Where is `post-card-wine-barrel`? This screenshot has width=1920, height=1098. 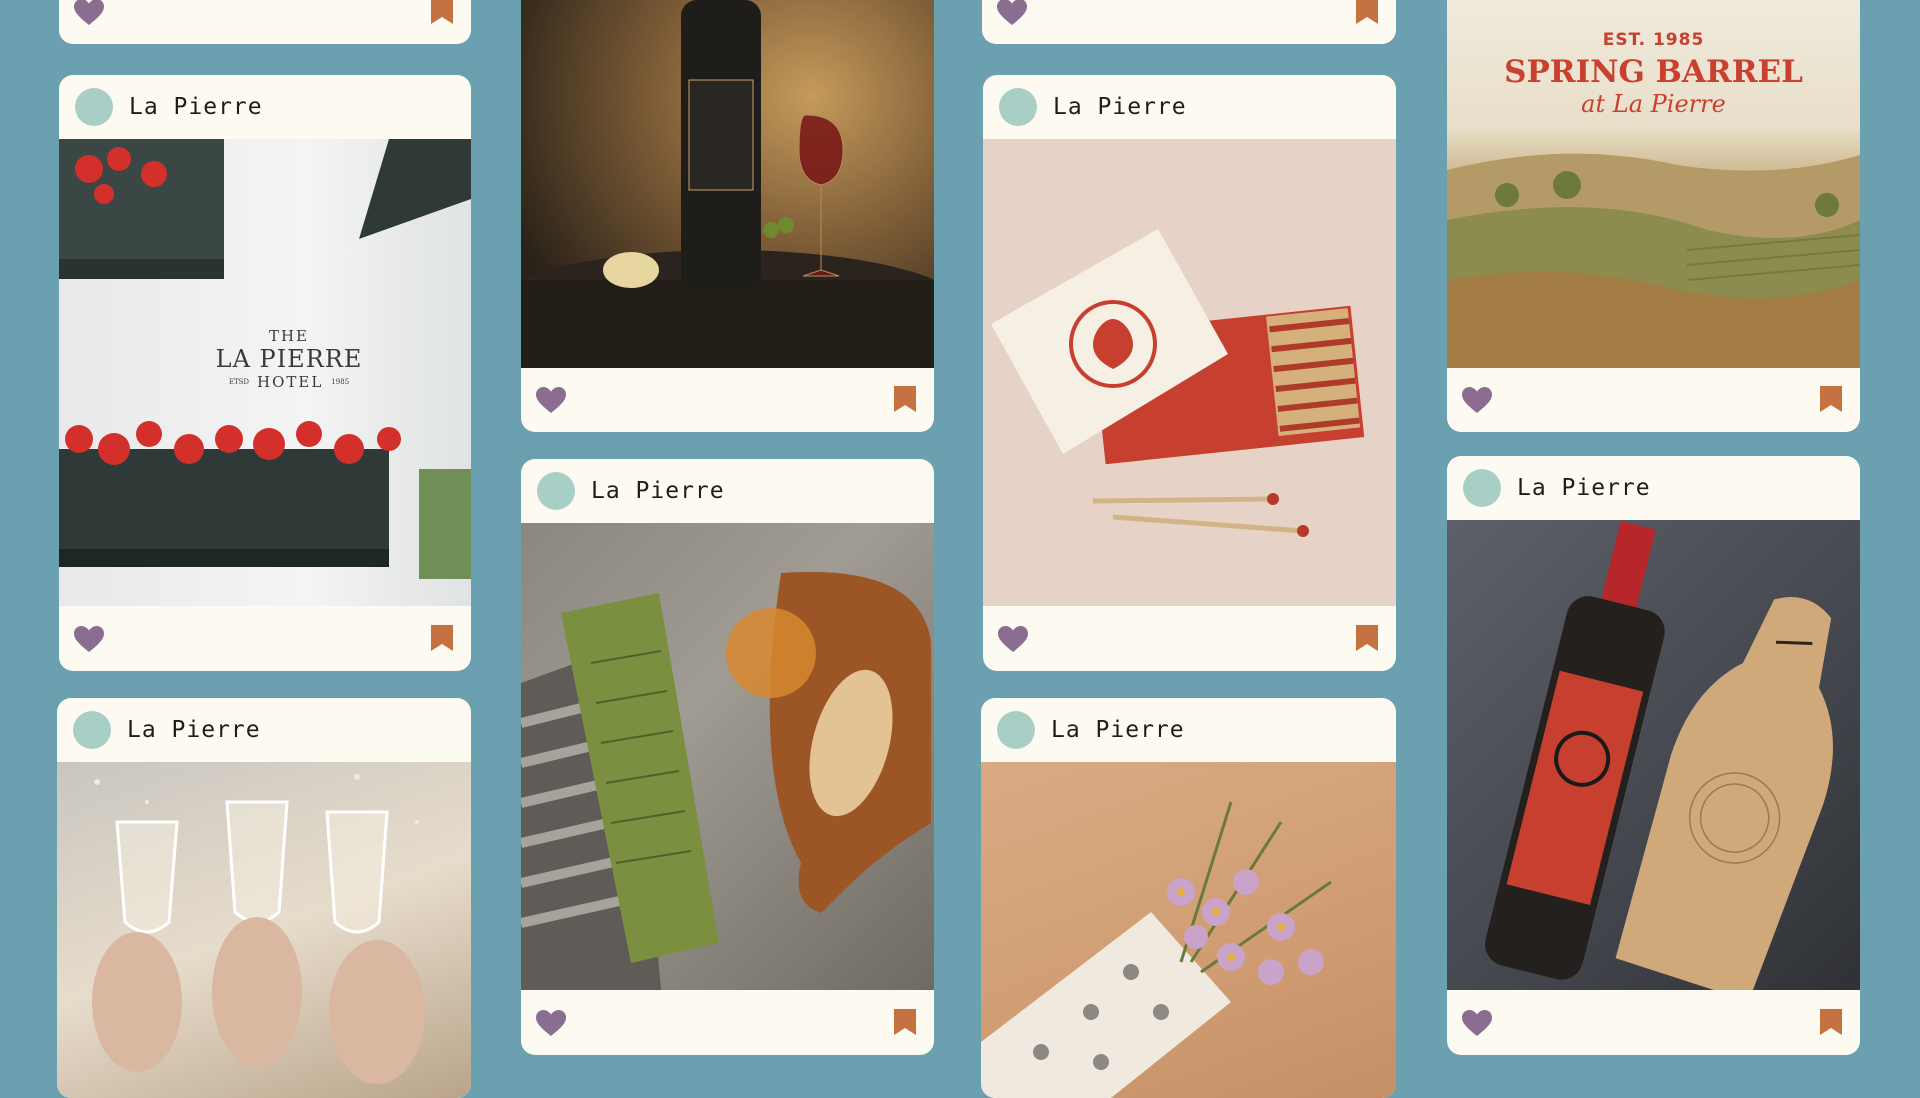 post-card-wine-barrel is located at coordinates (727, 216).